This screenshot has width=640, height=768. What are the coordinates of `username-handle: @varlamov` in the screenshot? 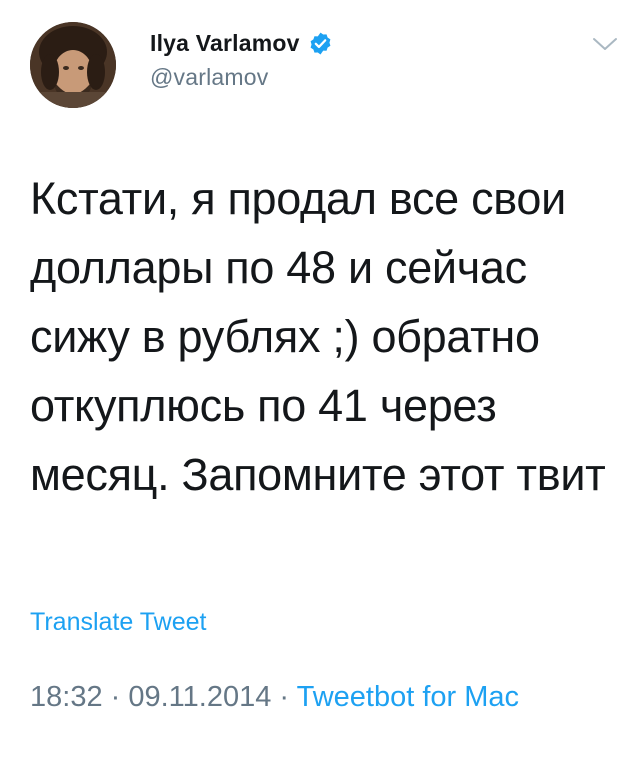 It's located at (241, 77).